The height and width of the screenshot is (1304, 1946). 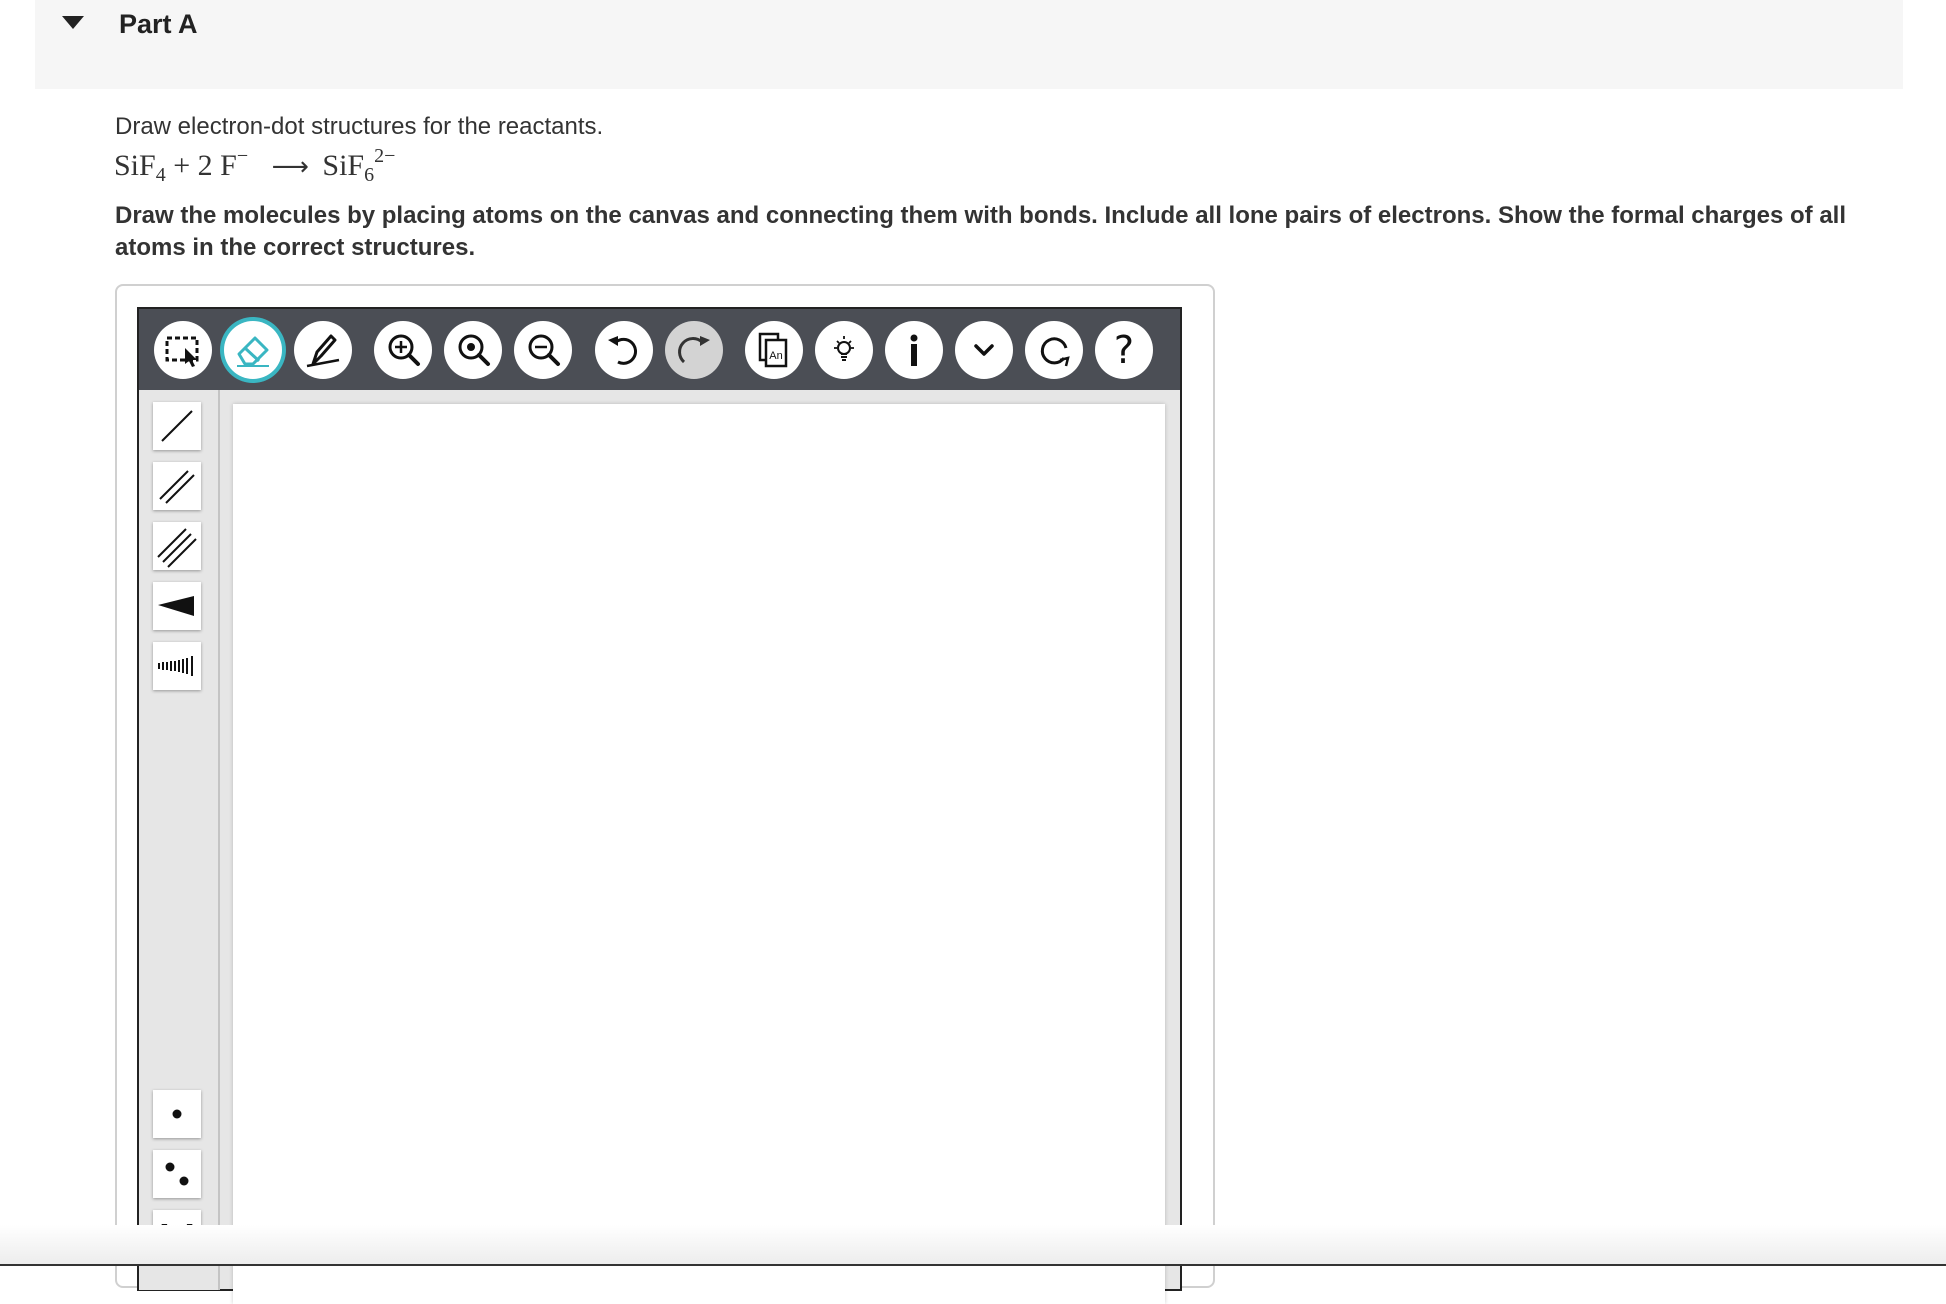 I want to click on template-library-button: An, so click(x=774, y=350).